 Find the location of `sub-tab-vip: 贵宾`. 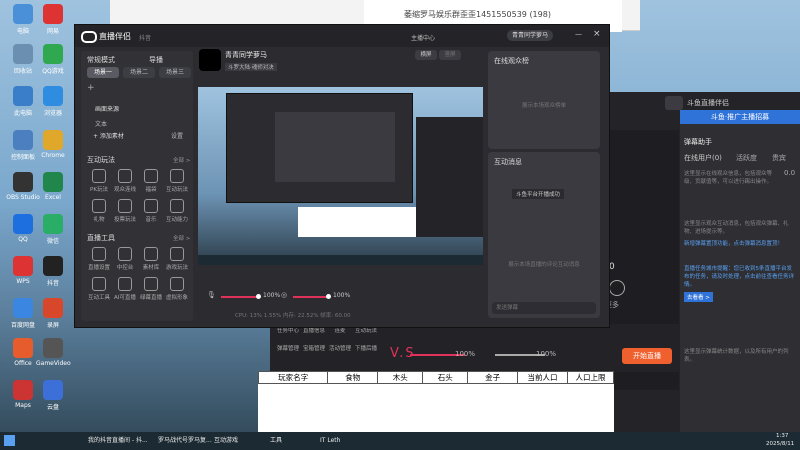

sub-tab-vip: 贵宾 is located at coordinates (779, 158).